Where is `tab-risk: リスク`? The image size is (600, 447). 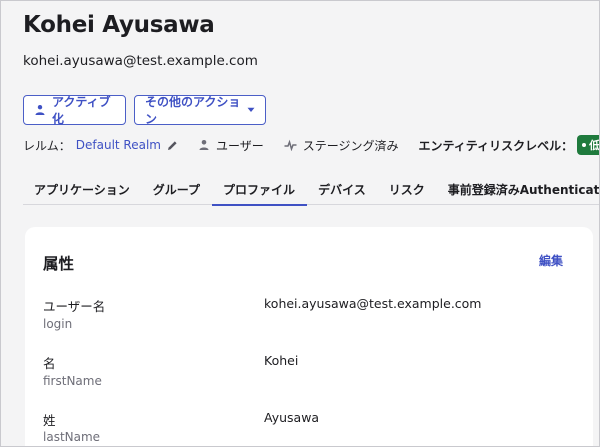
tab-risk: リスク is located at coordinates (407, 188).